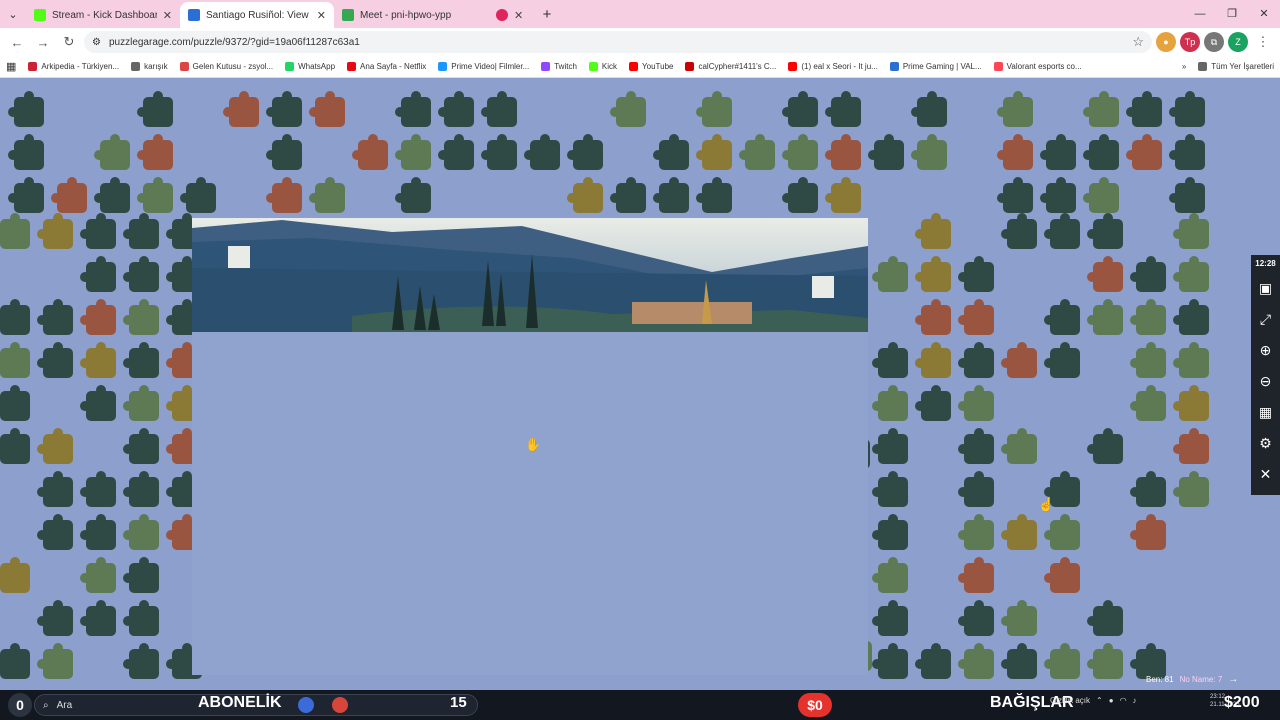 The width and height of the screenshot is (1280, 720). What do you see at coordinates (310, 66) in the screenshot?
I see `bookmark-item: WhatsApp` at bounding box center [310, 66].